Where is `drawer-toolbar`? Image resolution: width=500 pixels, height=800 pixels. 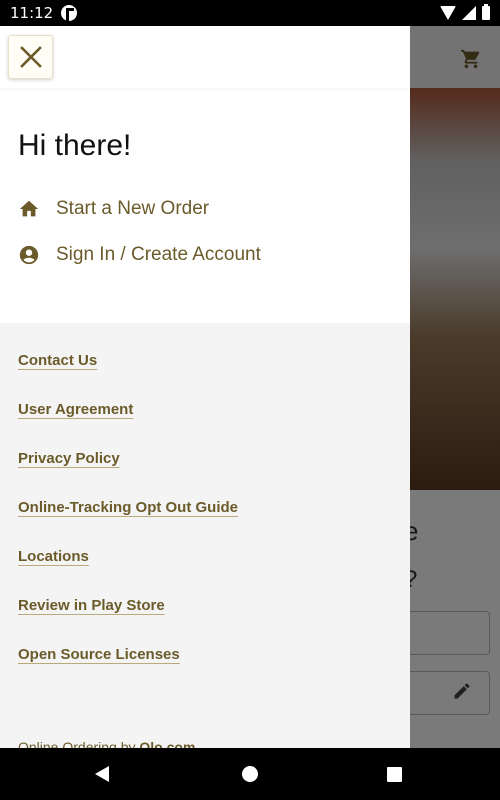
drawer-toolbar is located at coordinates (205, 57).